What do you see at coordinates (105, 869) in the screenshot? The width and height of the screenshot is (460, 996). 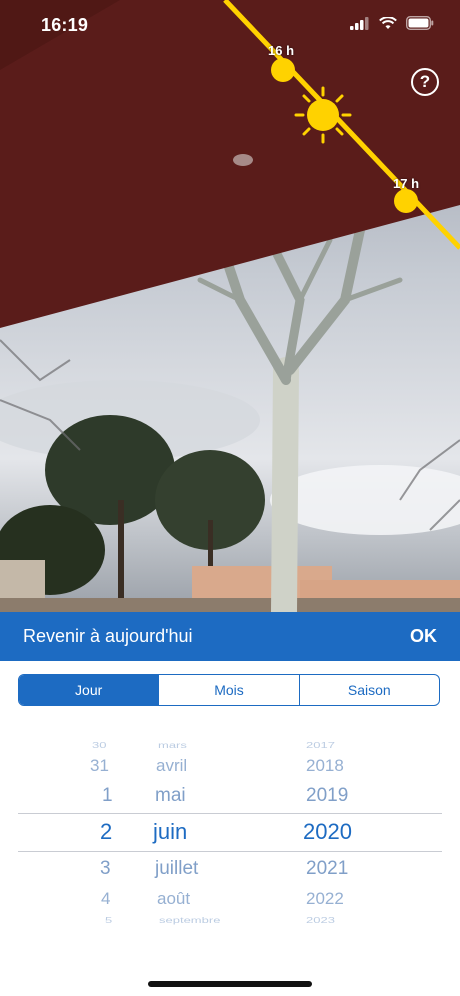 I see `day-option: 3` at bounding box center [105, 869].